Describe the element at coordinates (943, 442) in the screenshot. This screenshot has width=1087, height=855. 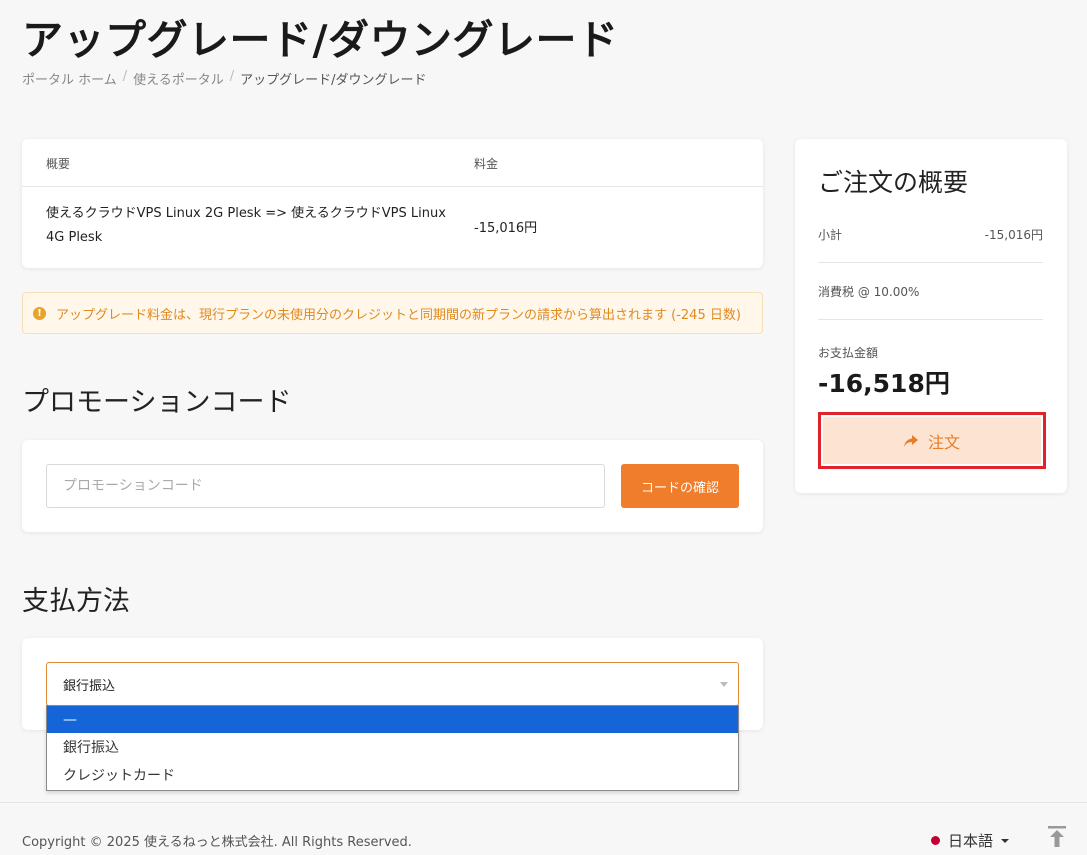
I see `order-button-label: 注文` at that location.